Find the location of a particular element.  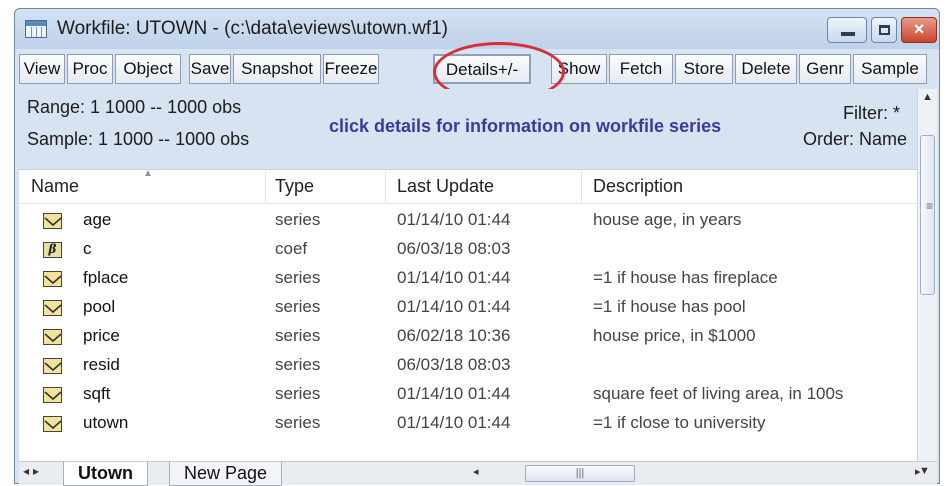

maximize-icon is located at coordinates (884, 30).